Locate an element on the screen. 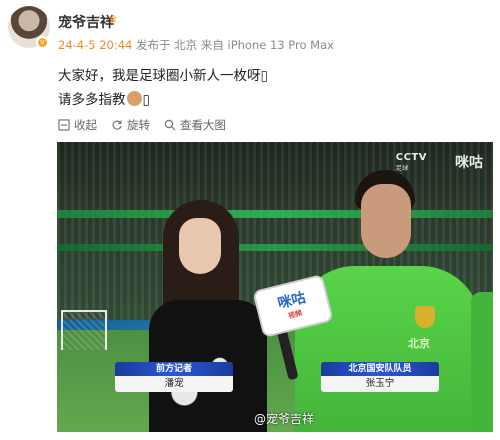  post-source: 发布于 北京 来自 iPhone 13 Pro Max is located at coordinates (235, 45).